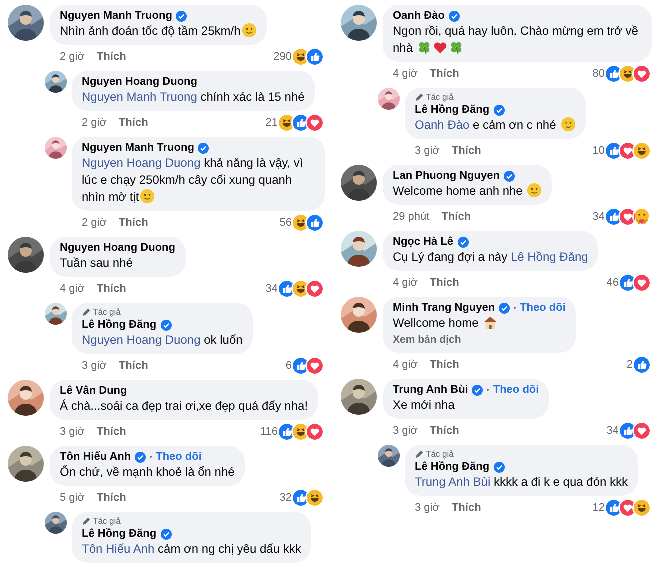  I want to click on author-name: Lan Phuong Nguyen, so click(446, 176).